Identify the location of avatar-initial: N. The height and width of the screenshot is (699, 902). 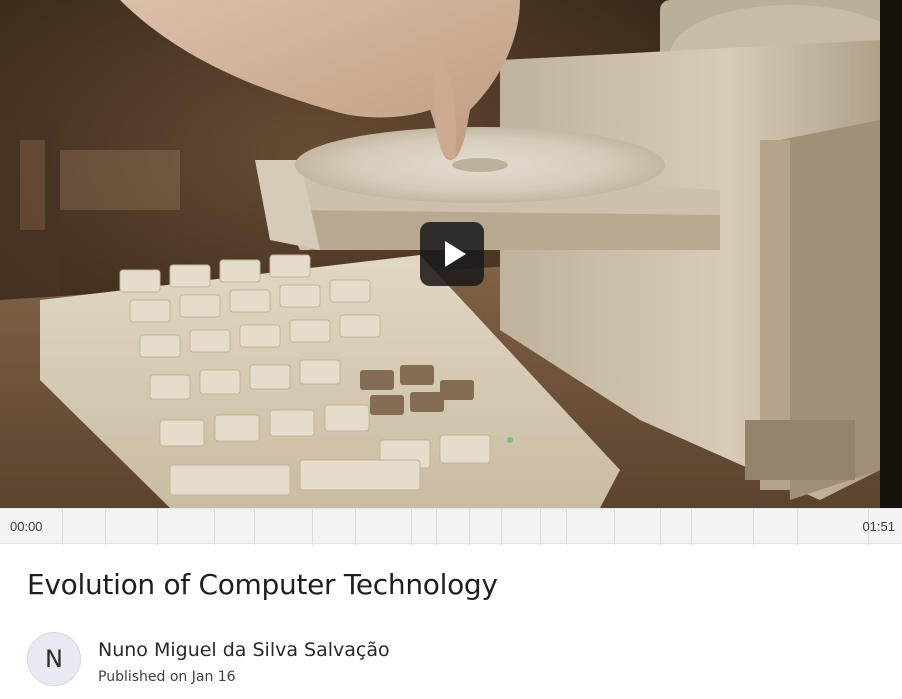
(54, 659).